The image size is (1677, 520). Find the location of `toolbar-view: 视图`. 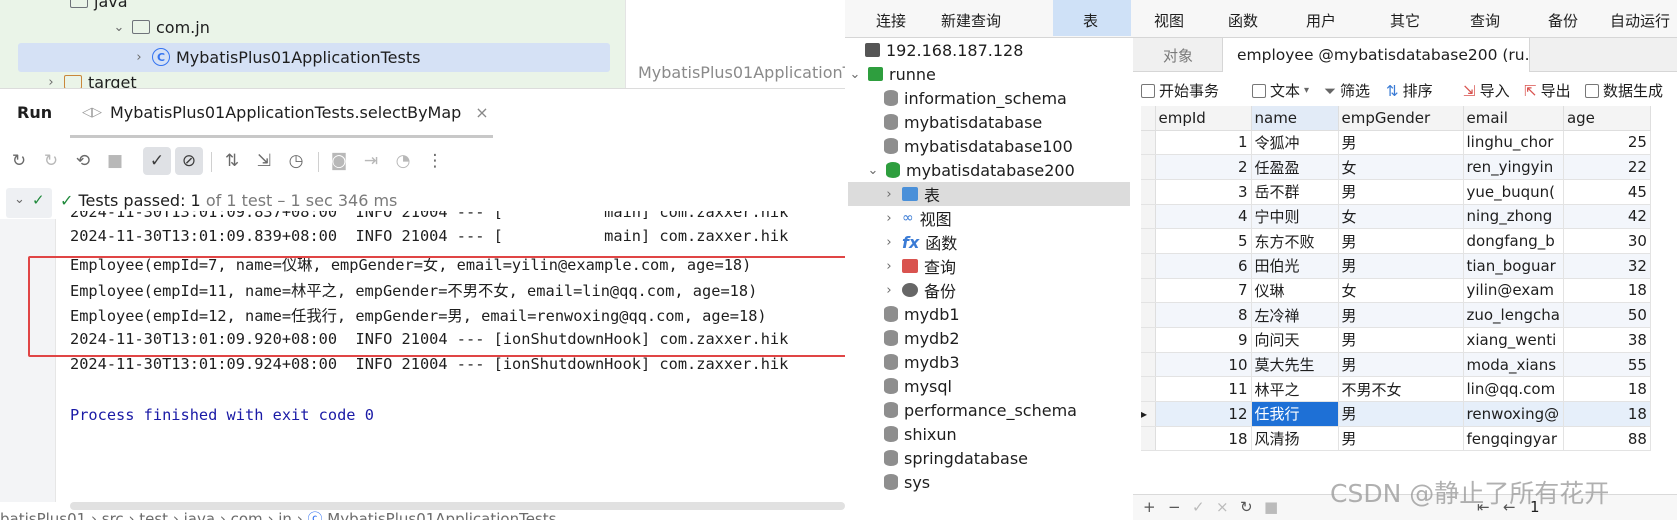

toolbar-view: 视图 is located at coordinates (1169, 20).